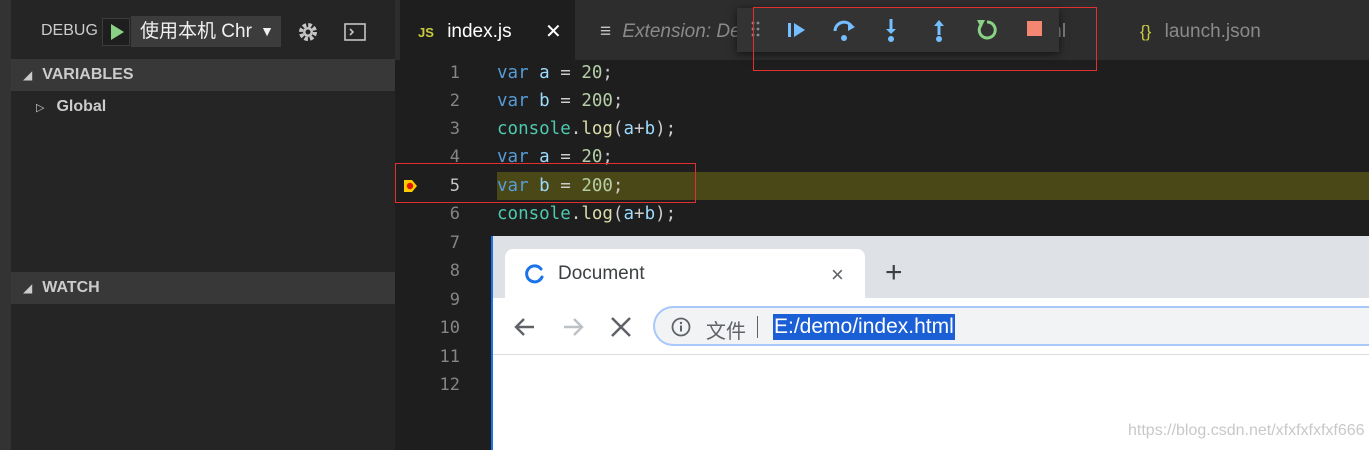 The image size is (1369, 450). What do you see at coordinates (203, 75) in the screenshot?
I see `variables-section-header: ◢ VARIABLES` at bounding box center [203, 75].